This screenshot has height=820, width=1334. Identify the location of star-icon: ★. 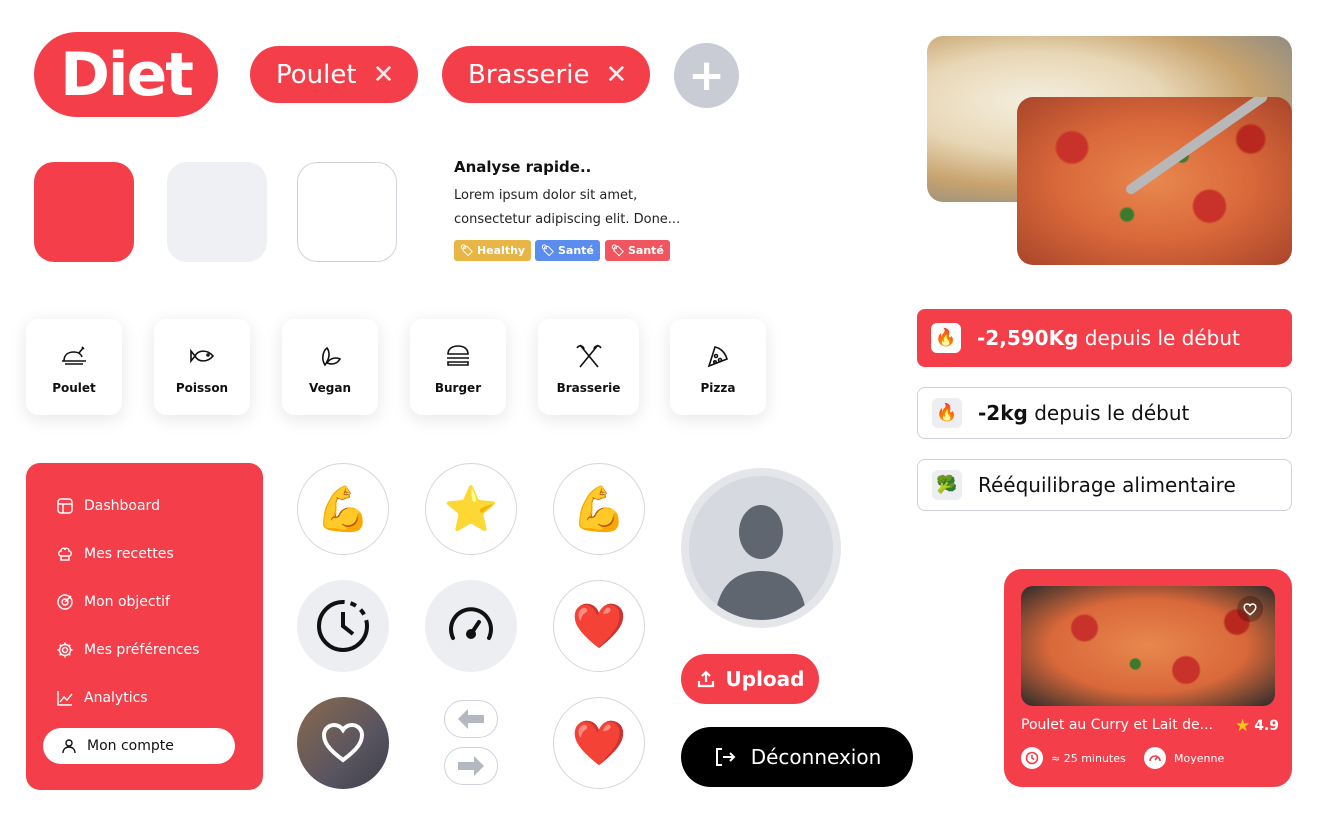
(1242, 726).